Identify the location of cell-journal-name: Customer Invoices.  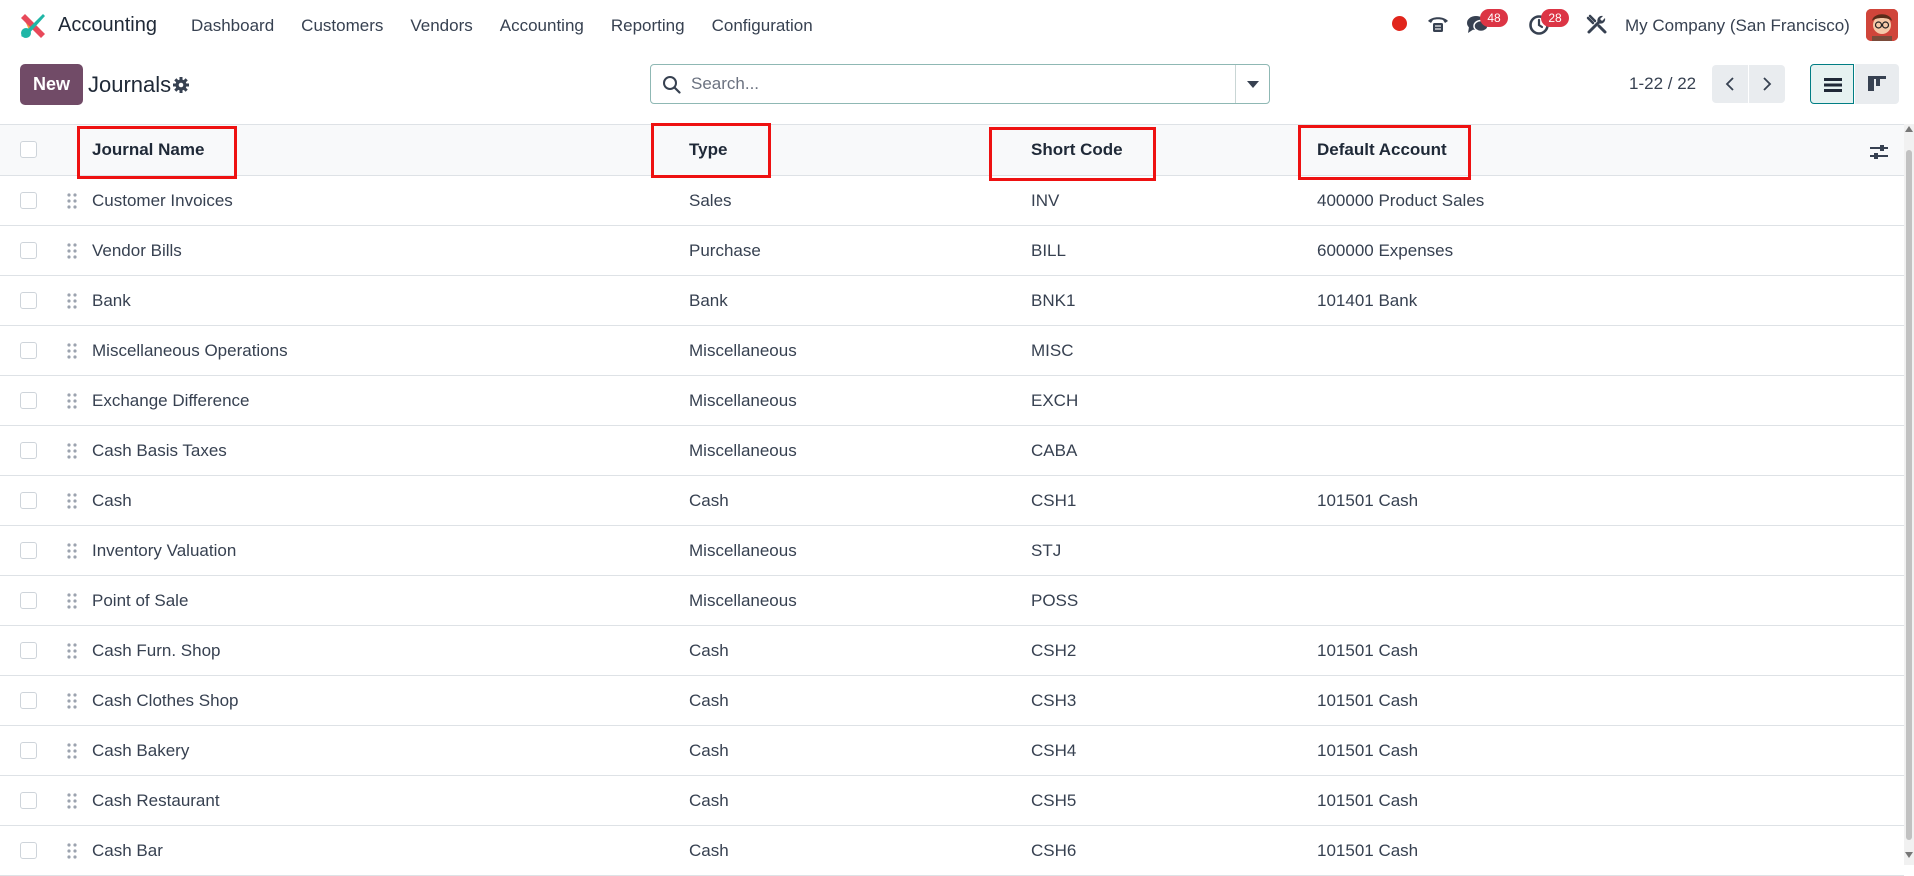
(162, 200).